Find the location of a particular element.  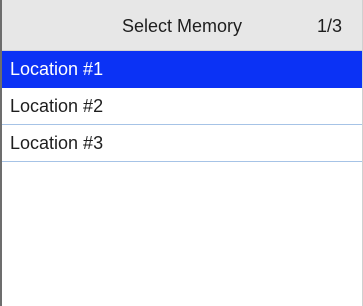

page-indicator: 1/3 is located at coordinates (329, 26).